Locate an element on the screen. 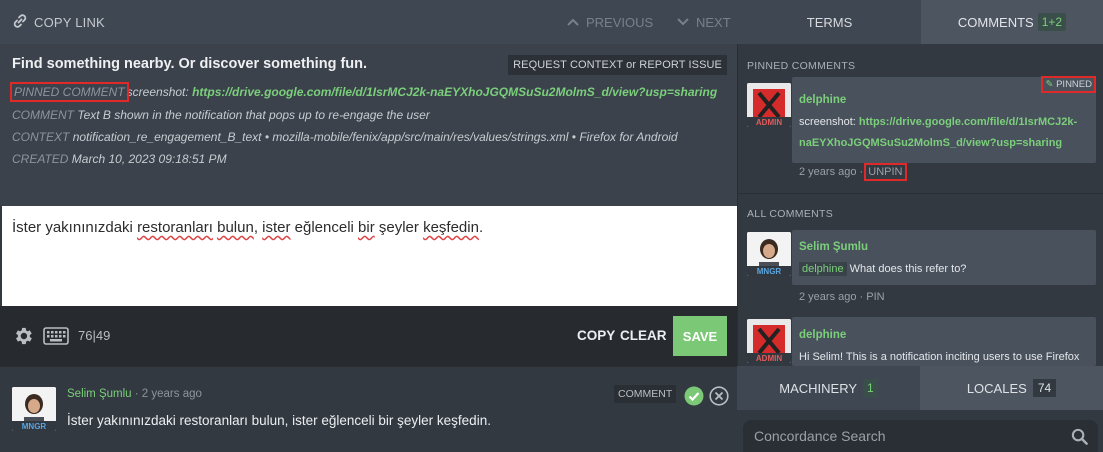 The height and width of the screenshot is (452, 1103). search-placeholder: Concordance Search is located at coordinates (820, 436).